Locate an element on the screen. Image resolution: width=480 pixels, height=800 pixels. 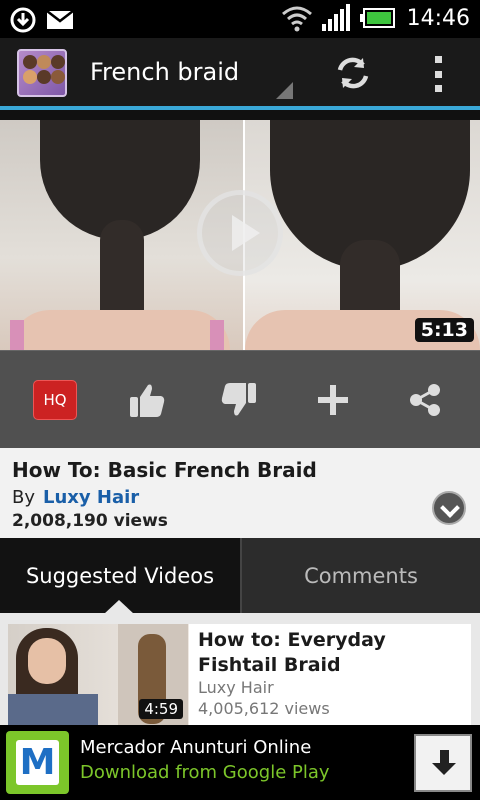
add-button is located at coordinates (333, 400).